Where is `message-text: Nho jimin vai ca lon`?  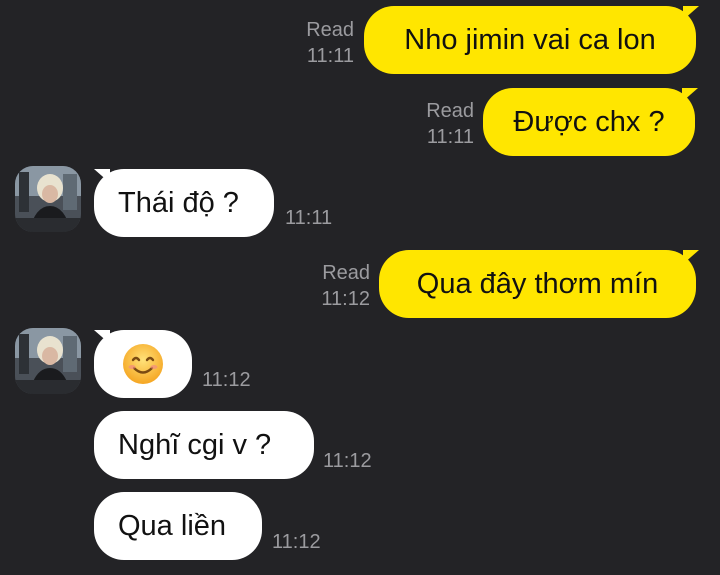
message-text: Nho jimin vai ca lon is located at coordinates (530, 39).